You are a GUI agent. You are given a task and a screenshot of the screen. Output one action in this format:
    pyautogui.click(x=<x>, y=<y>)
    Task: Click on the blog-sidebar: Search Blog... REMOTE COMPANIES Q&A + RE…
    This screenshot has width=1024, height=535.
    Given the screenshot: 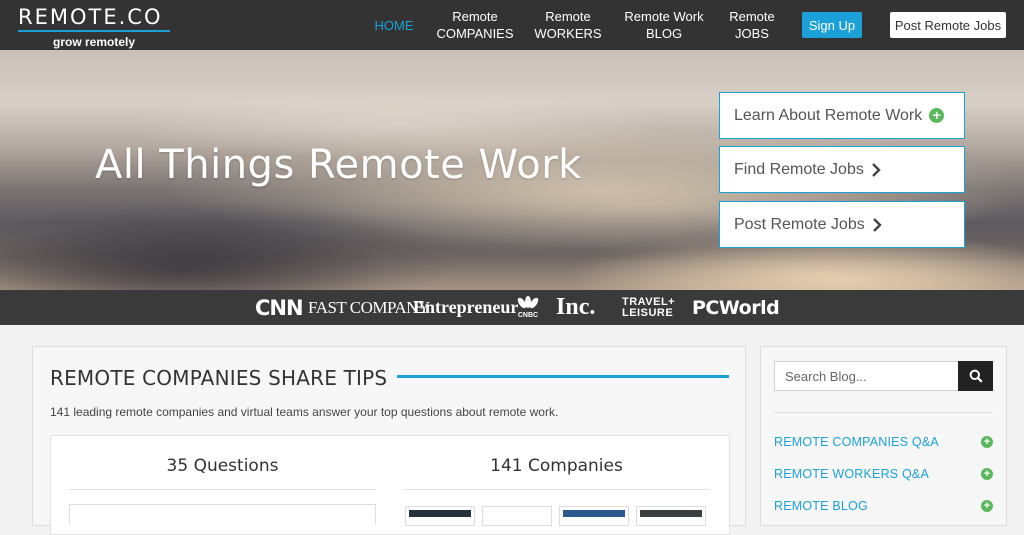 What is the action you would take?
    pyautogui.click(x=883, y=436)
    